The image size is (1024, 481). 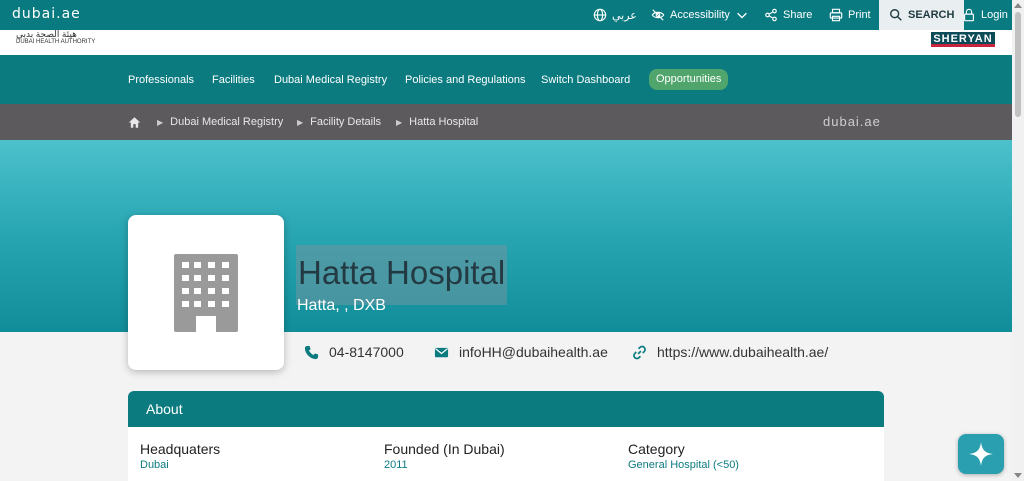 What do you see at coordinates (330, 79) in the screenshot?
I see `nav-item-dubai-medical-registry: Dubai Medical Registry` at bounding box center [330, 79].